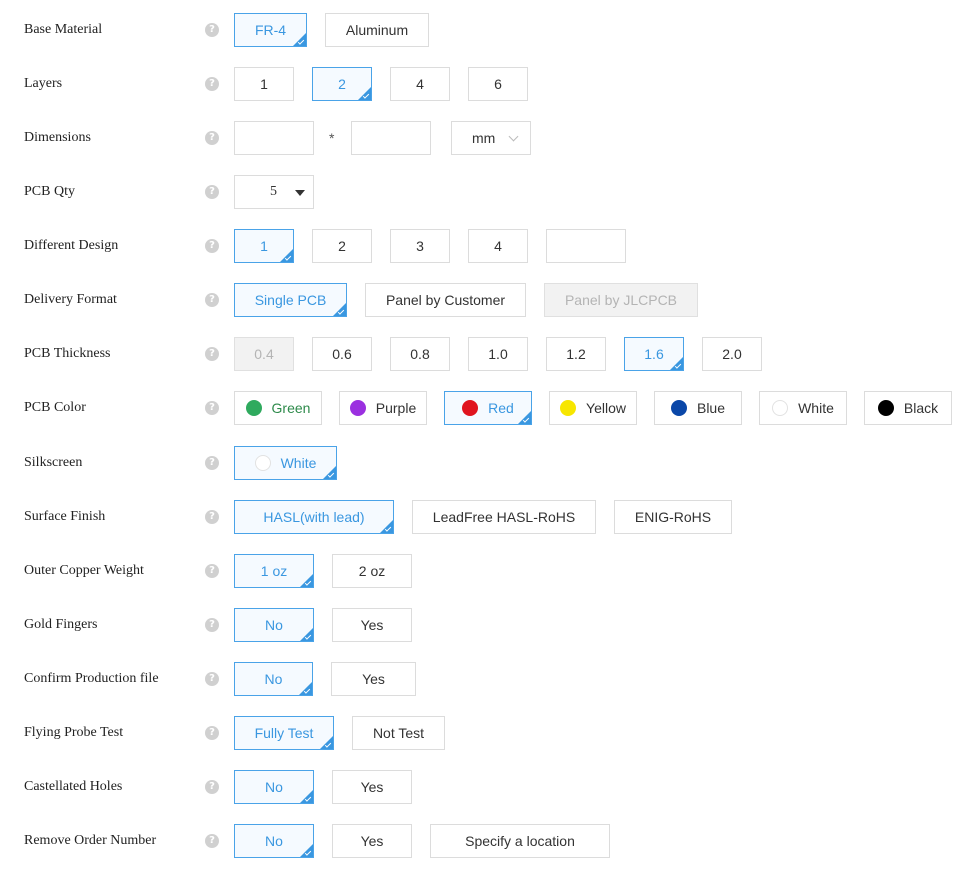  I want to click on pcb-thickness-label: PCB Thickness, so click(67, 353).